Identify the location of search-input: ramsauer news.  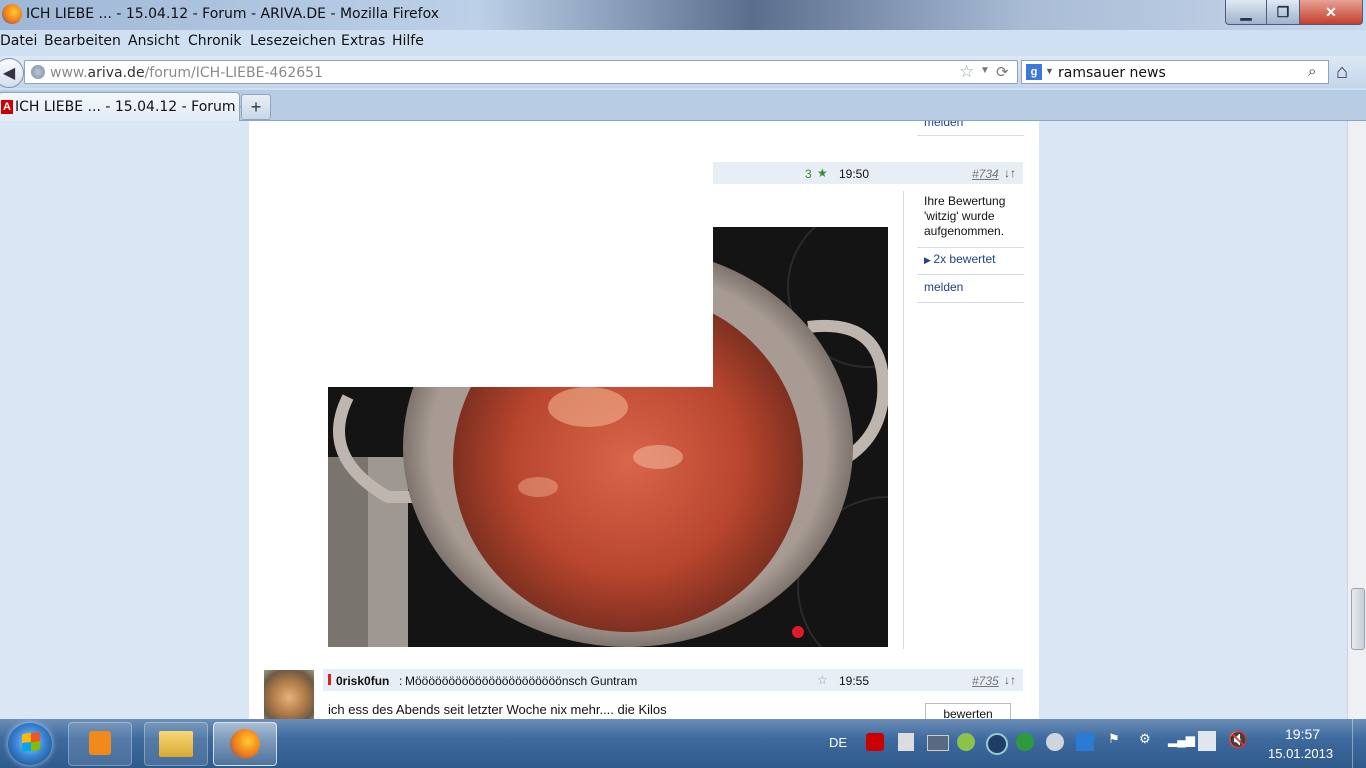
(1112, 73).